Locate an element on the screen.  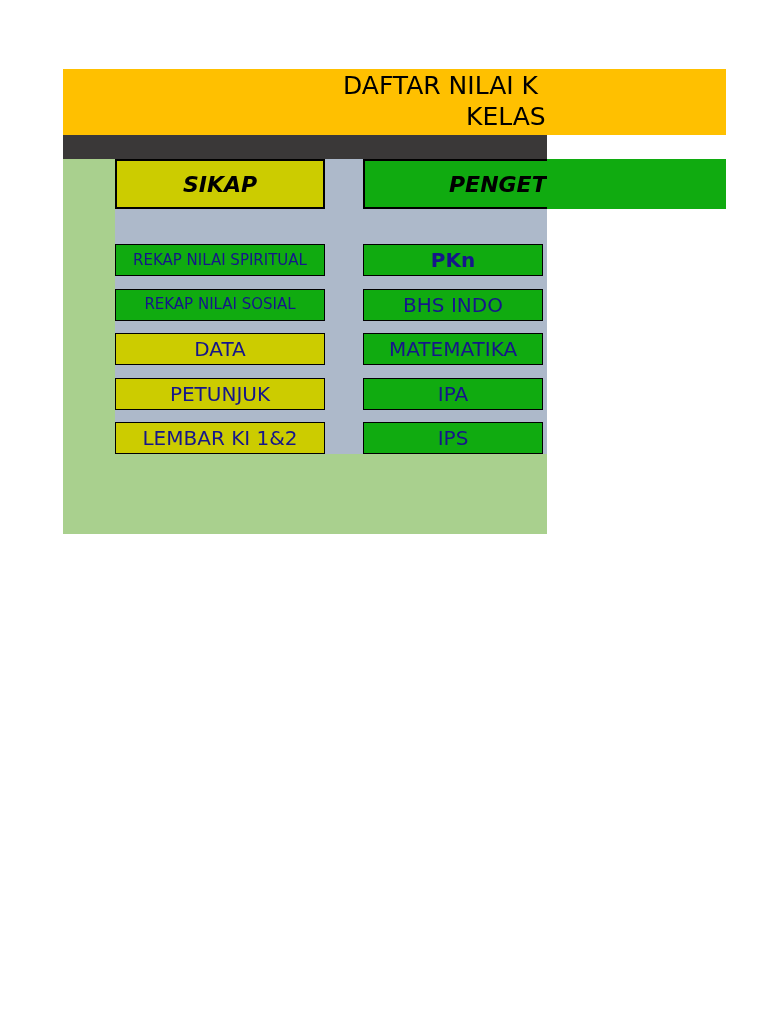
sheet-button: DATA is located at coordinates (220, 349).